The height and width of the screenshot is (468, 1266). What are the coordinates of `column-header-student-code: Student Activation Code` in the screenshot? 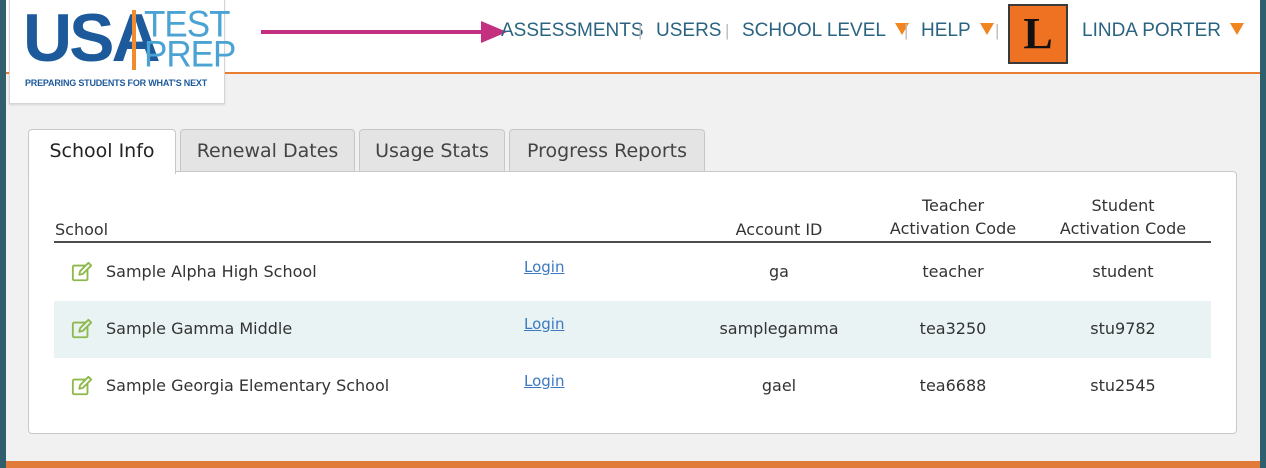 It's located at (1123, 217).